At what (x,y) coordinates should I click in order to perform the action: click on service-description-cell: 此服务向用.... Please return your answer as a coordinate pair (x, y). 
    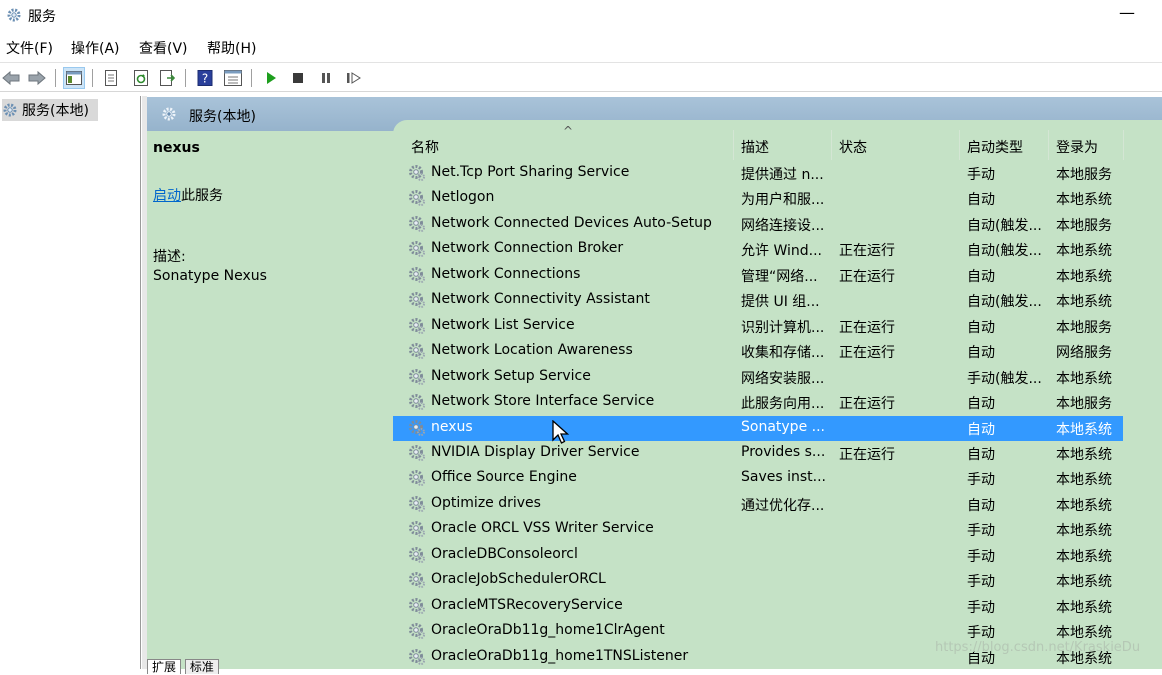
    Looking at the image, I should click on (783, 404).